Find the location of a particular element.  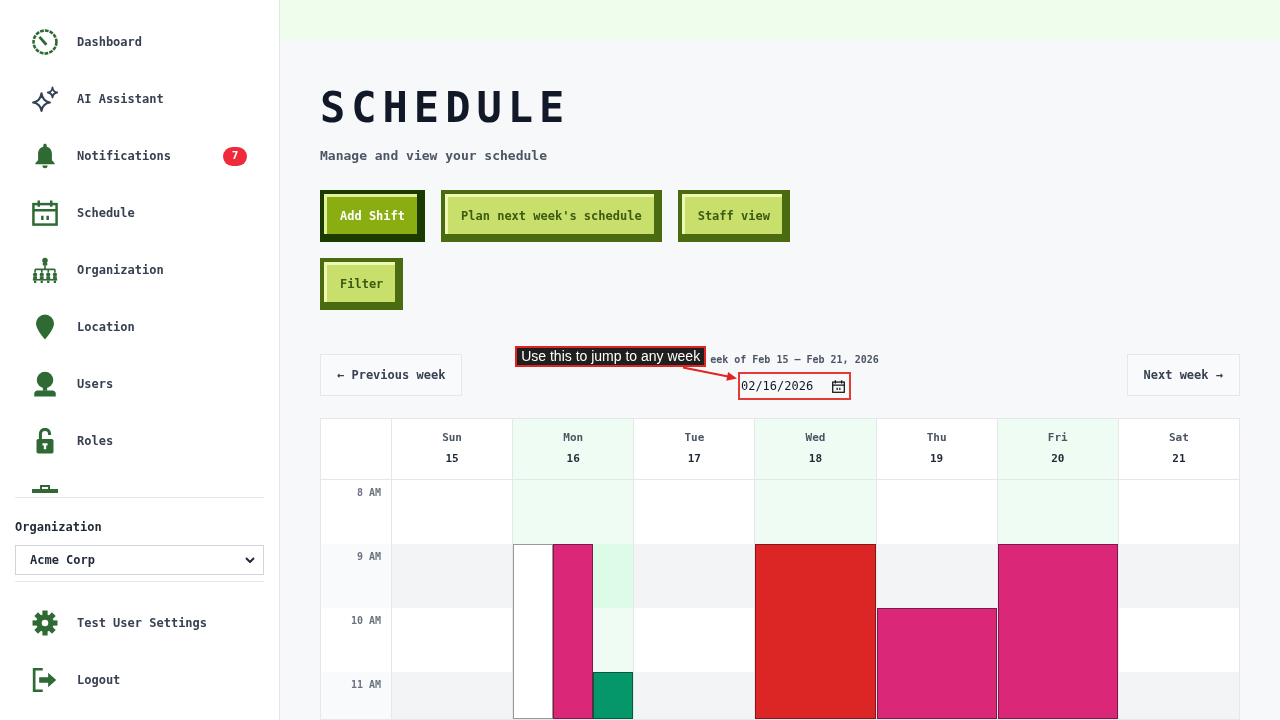

briefcase-icon is located at coordinates (45, 489).